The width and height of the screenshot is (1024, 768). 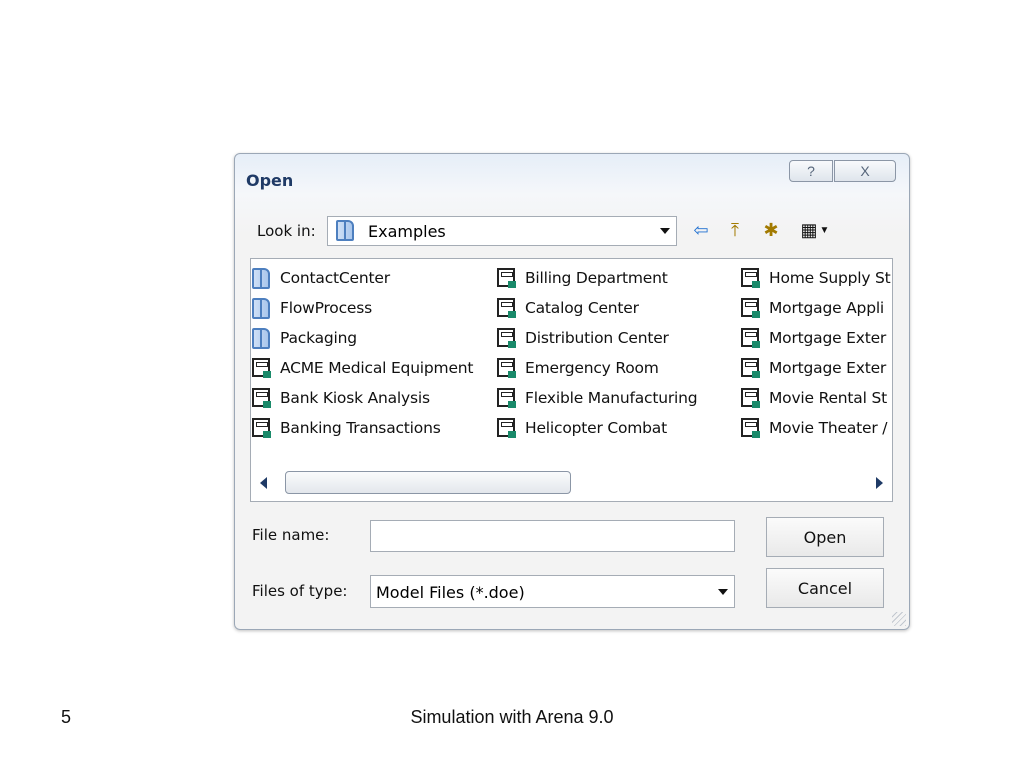 I want to click on file-list-item: Flexible Manufacturing, so click(x=616, y=399).